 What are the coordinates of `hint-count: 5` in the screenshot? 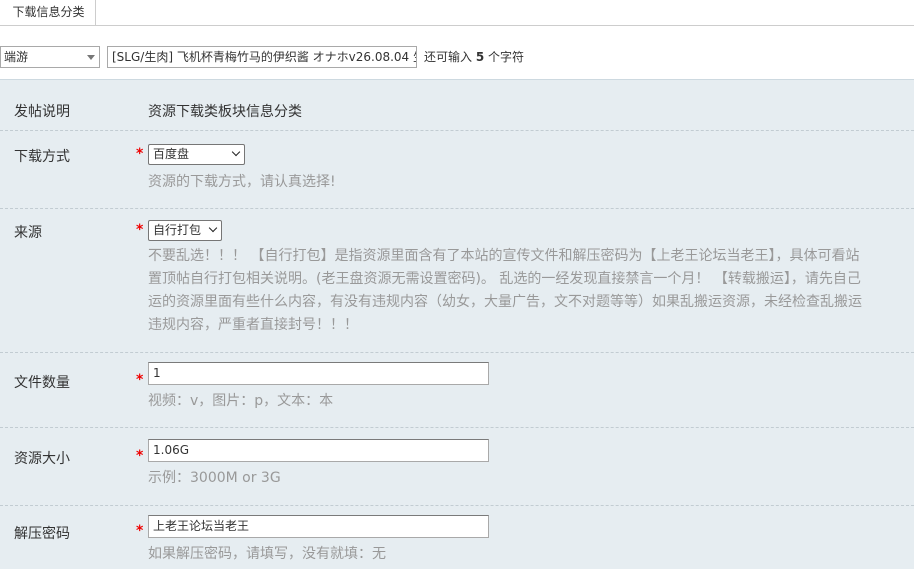 It's located at (480, 57).